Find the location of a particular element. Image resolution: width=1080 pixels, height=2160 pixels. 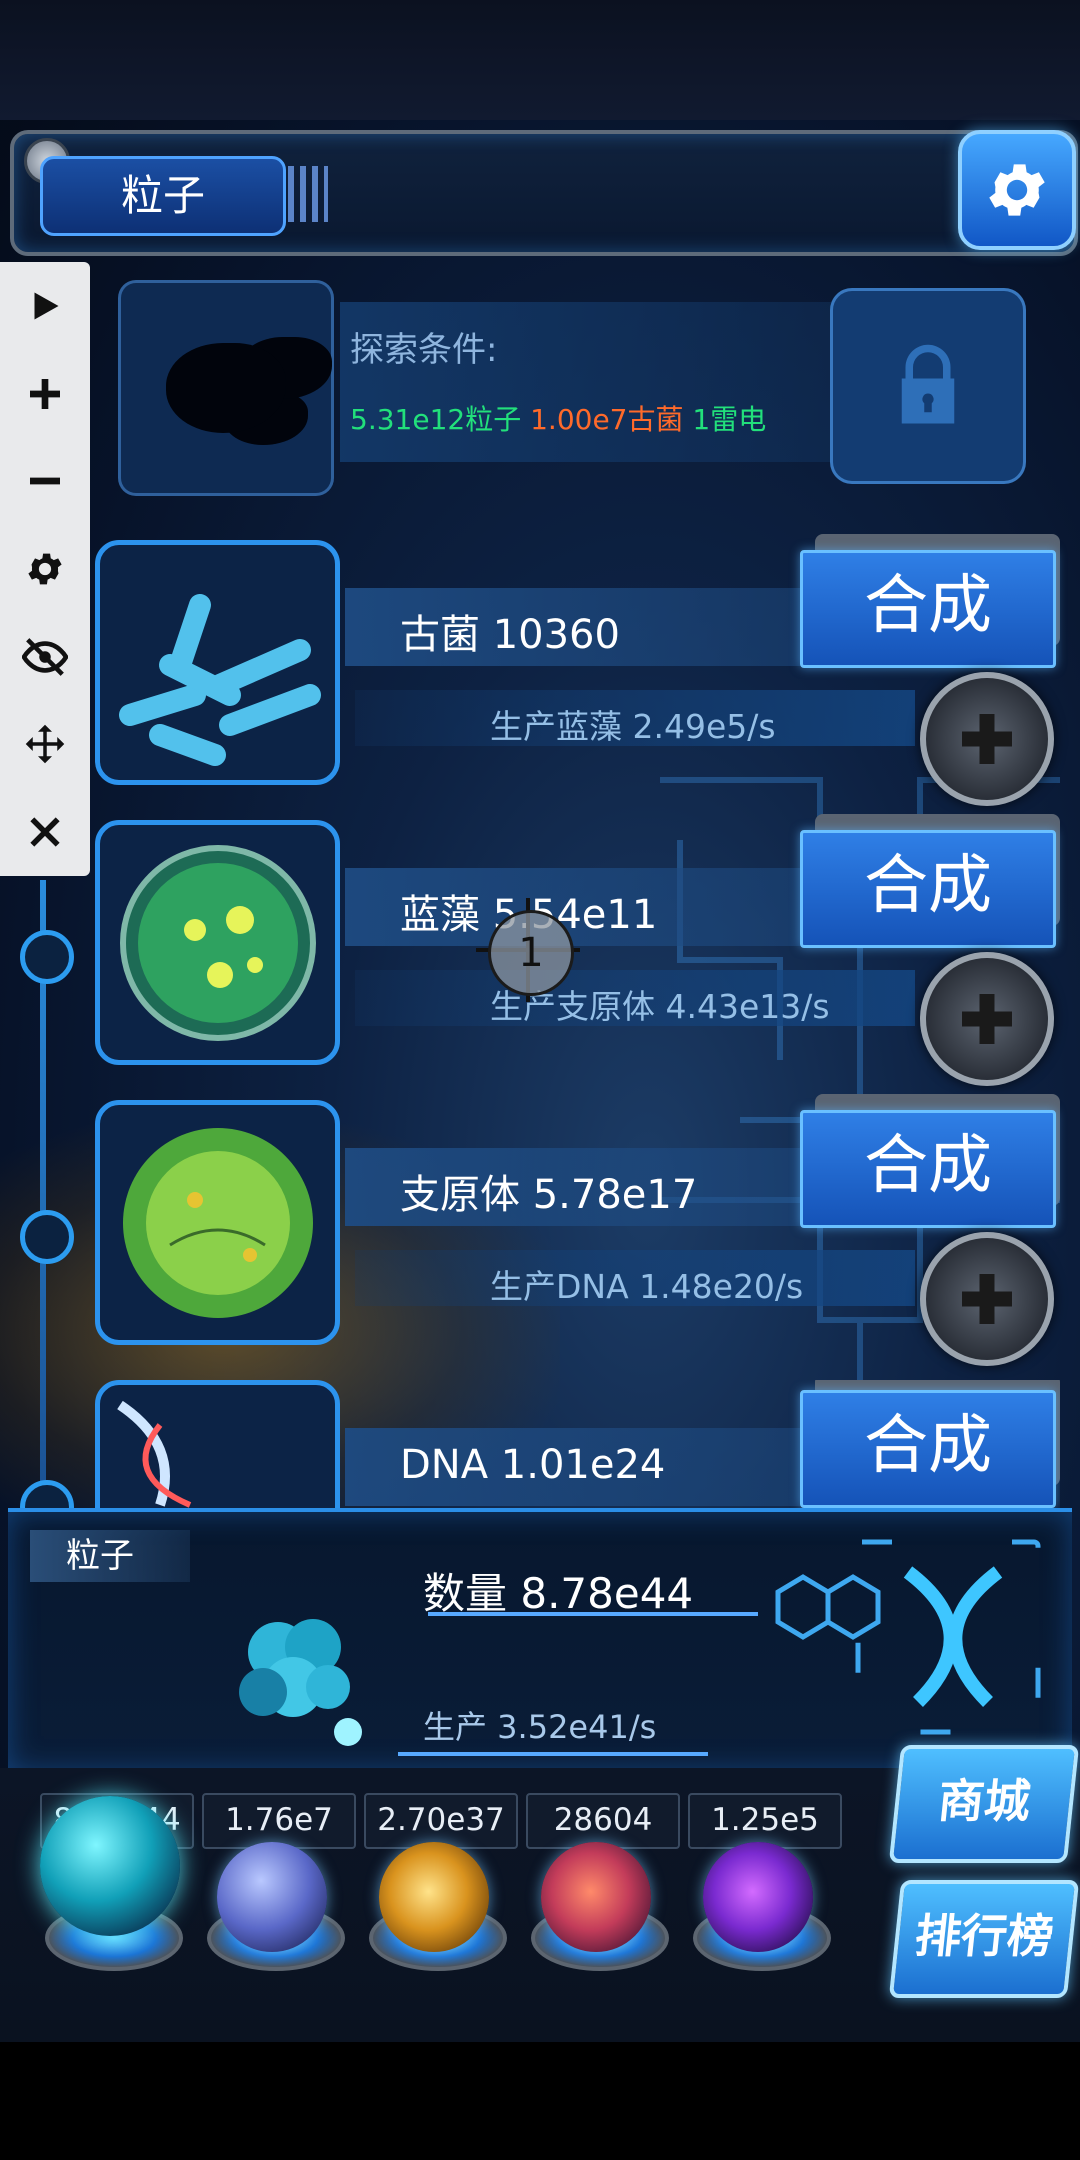

item-name: 古菌 10360 is located at coordinates (510, 635).